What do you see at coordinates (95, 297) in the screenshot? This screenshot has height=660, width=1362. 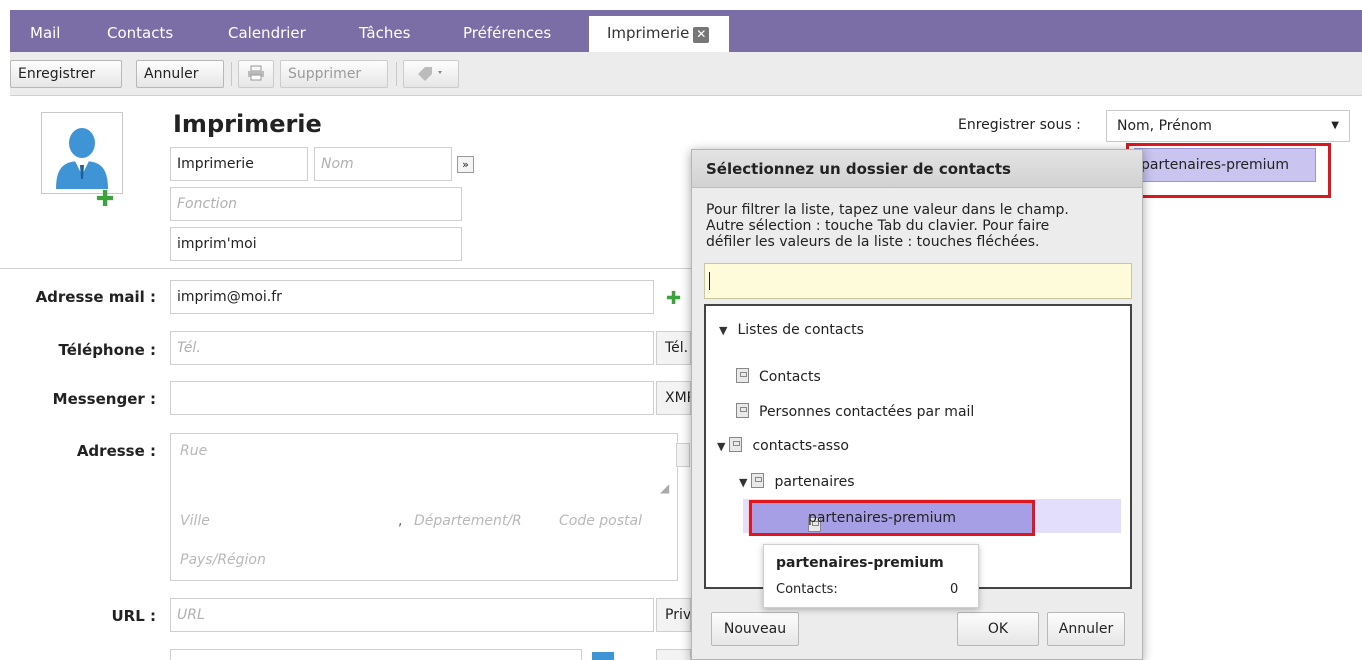 I see `email-label: Adresse mail :` at bounding box center [95, 297].